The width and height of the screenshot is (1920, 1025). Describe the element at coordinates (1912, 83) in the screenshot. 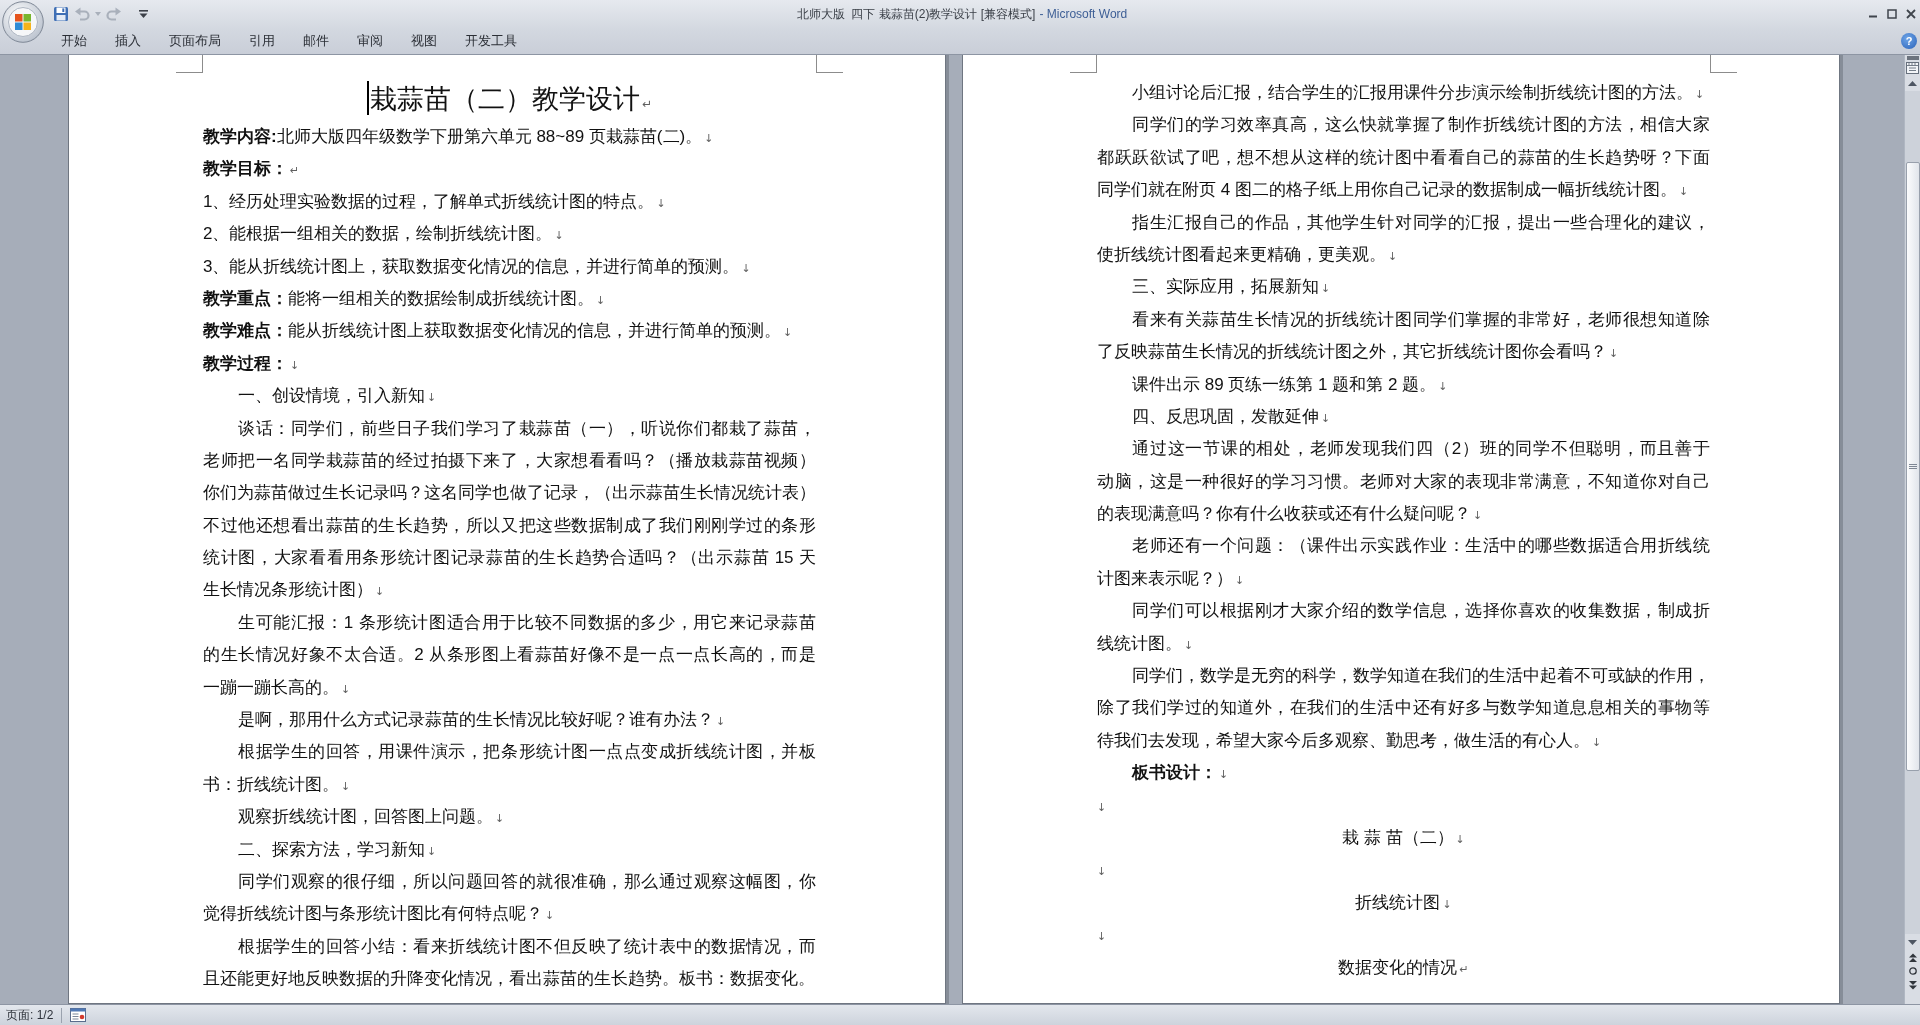

I see `up-arrow-icon` at that location.